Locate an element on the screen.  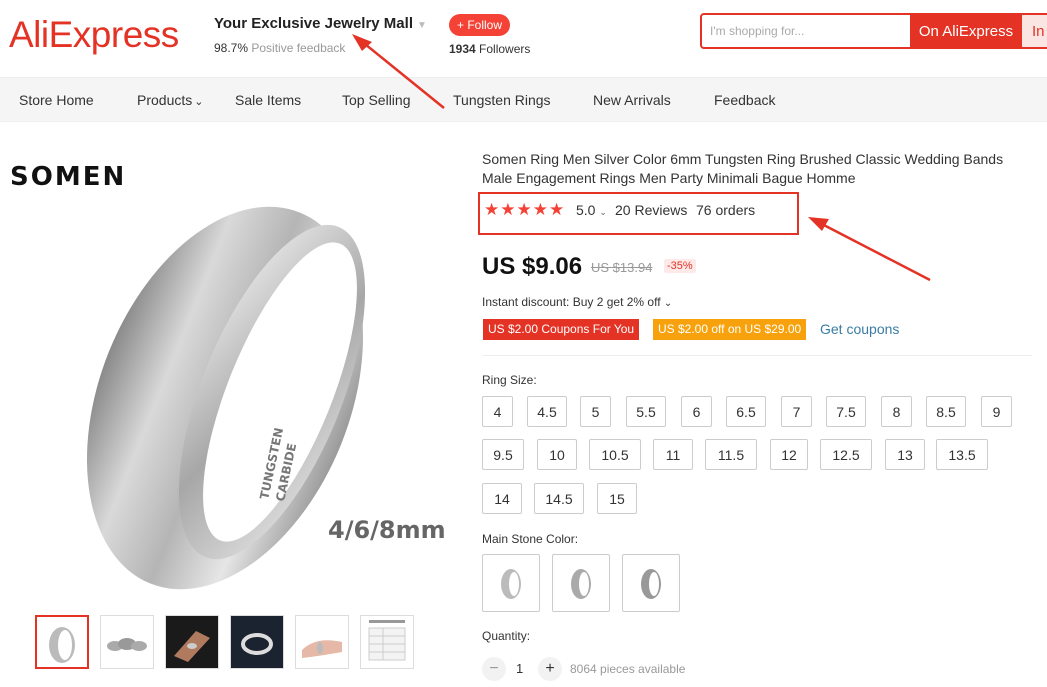
coupon-threshold: US $2.00 off on US $29.00 is located at coordinates (730, 329).